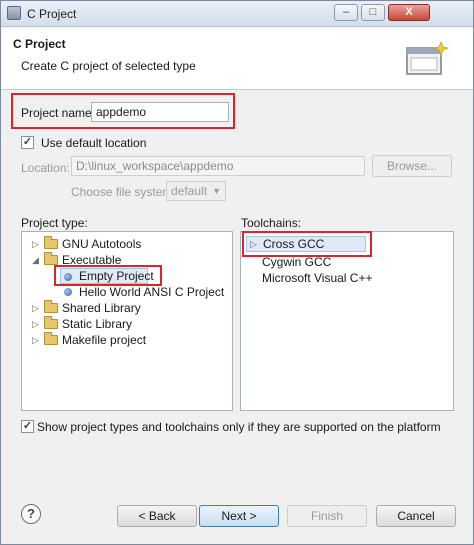 The width and height of the screenshot is (474, 545). I want to click on page-description: Create C project of selected type, so click(108, 66).